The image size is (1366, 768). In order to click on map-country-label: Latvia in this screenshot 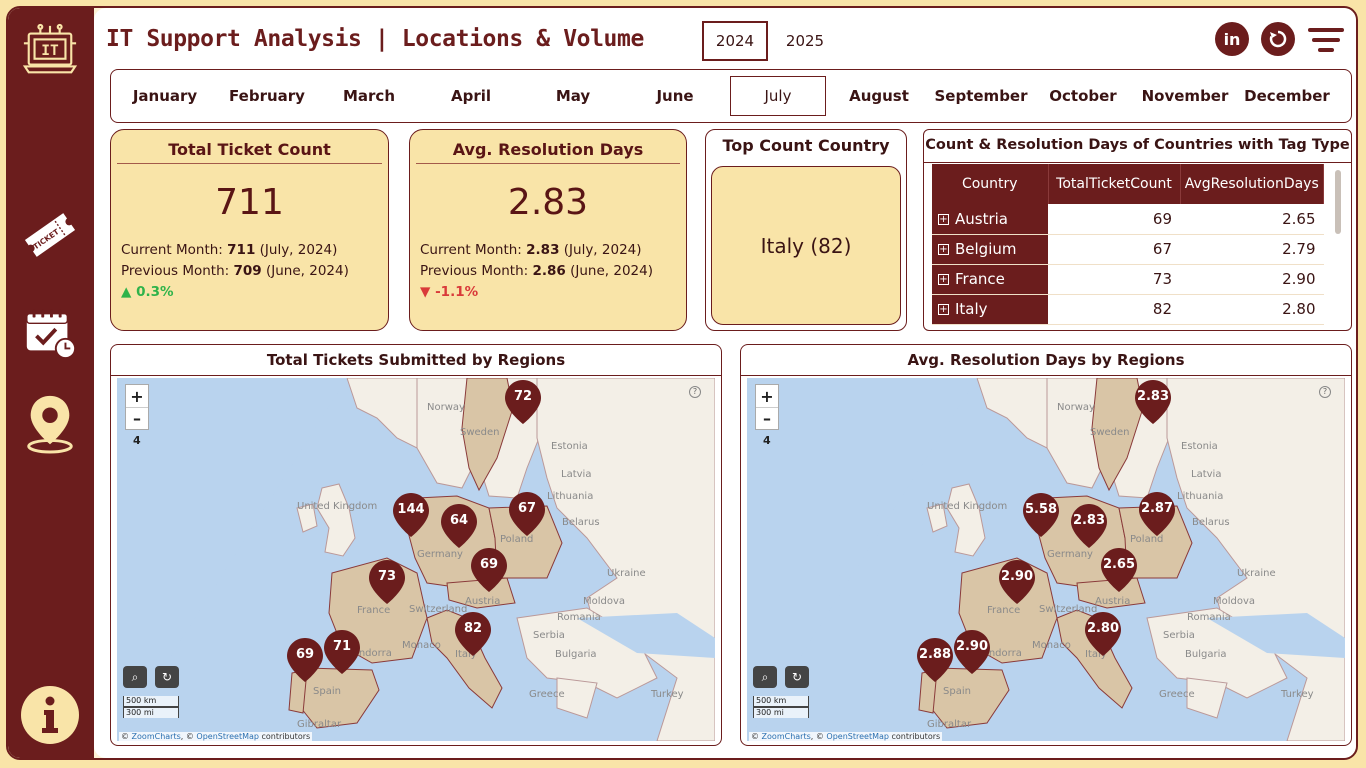, I will do `click(1206, 474)`.